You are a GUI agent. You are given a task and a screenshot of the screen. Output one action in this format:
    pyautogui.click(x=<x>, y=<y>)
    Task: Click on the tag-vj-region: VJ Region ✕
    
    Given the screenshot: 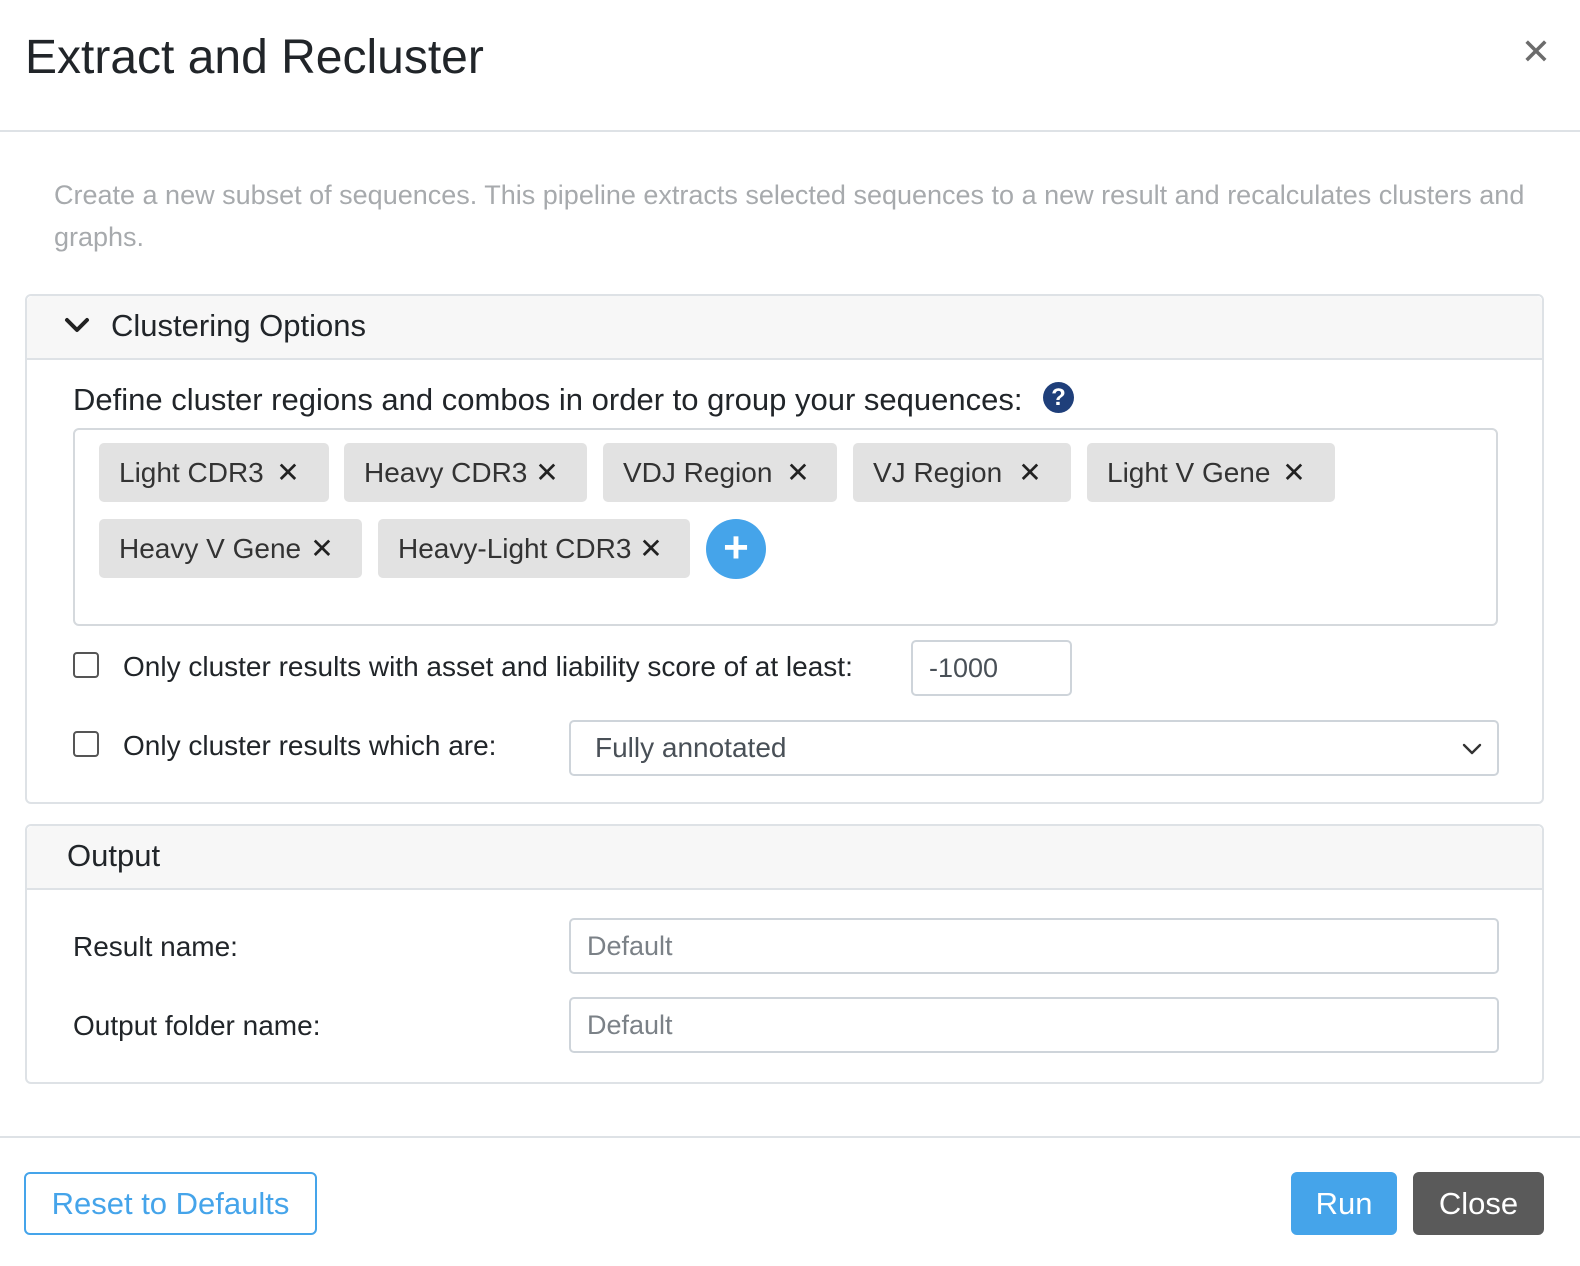 What is the action you would take?
    pyautogui.click(x=962, y=472)
    